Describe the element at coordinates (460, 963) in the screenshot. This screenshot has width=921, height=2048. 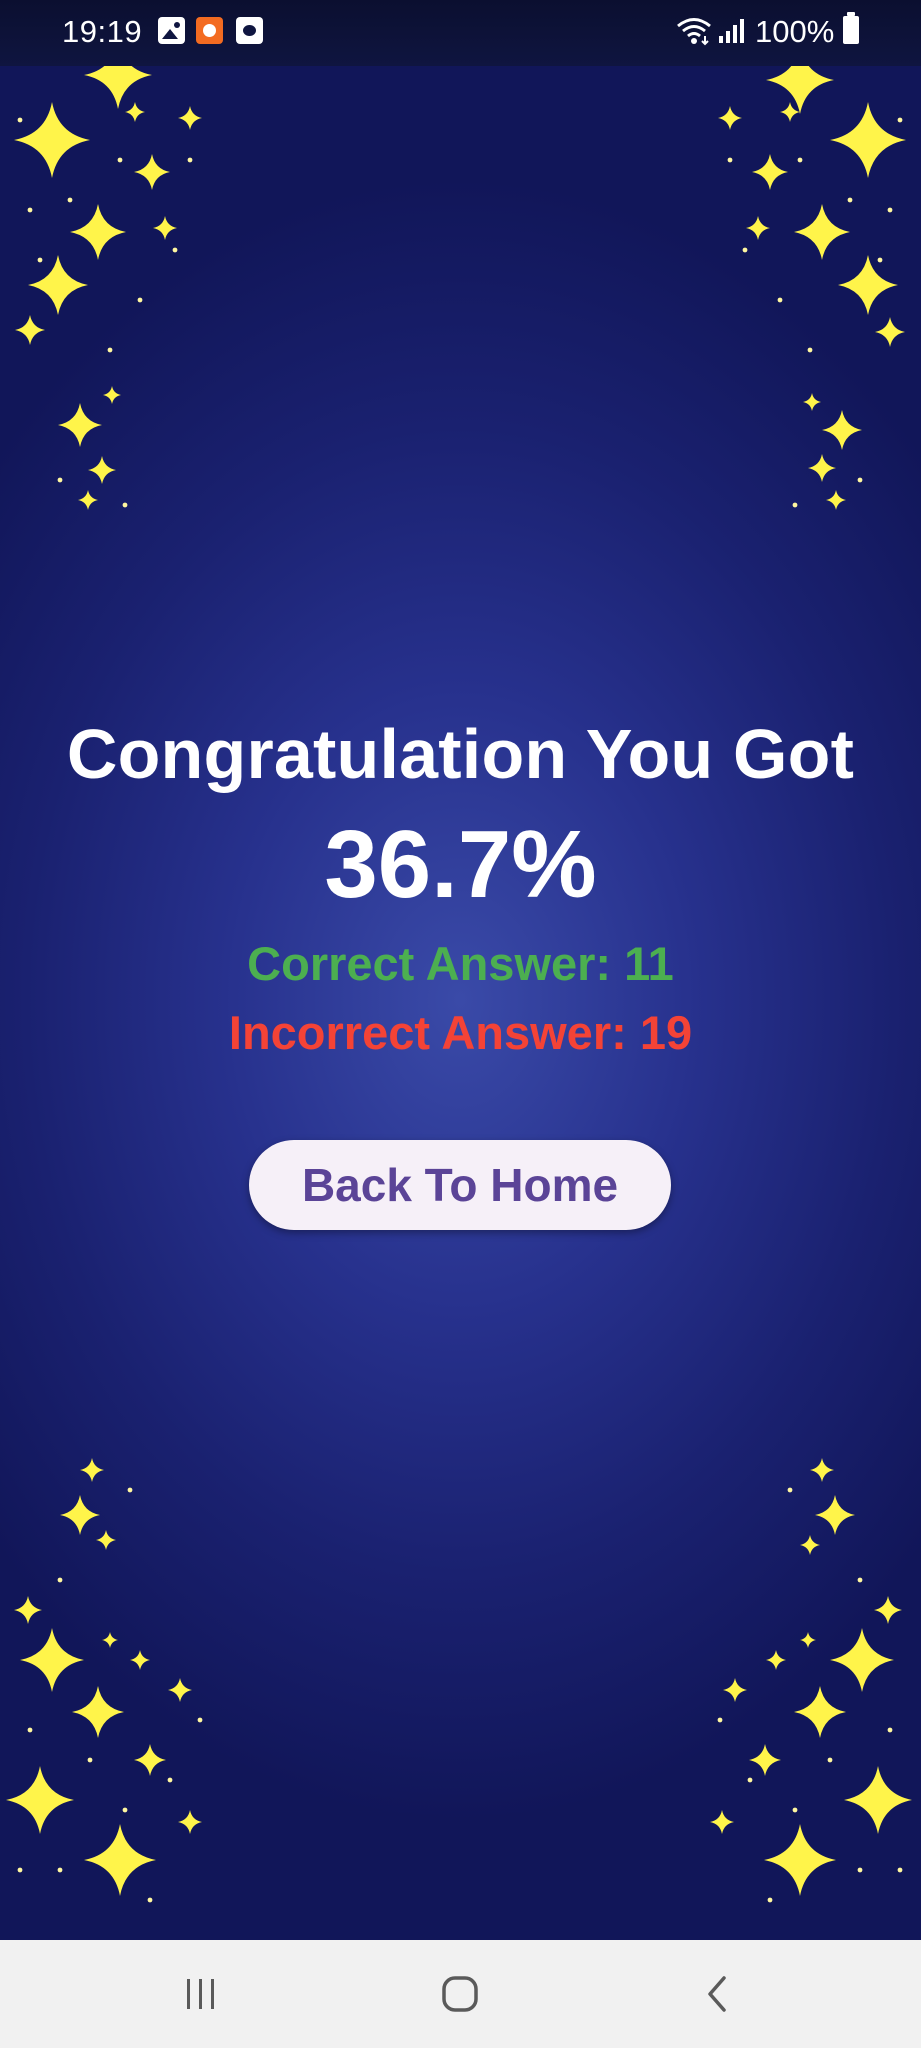
I see `correct-answer-count: Correct Answer: 11` at that location.